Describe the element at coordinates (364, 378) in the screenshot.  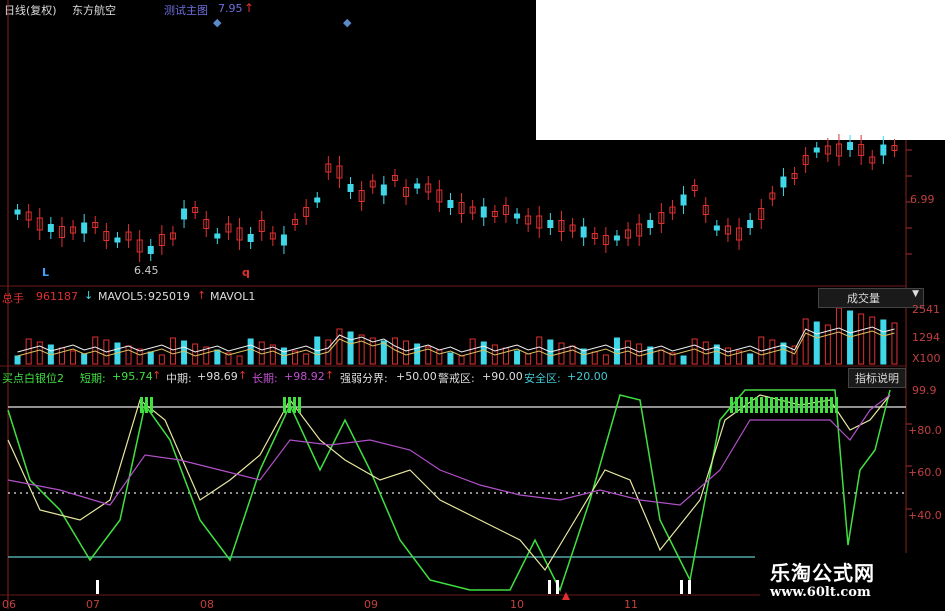
I see `strong-weak-label: 强弱分界:` at that location.